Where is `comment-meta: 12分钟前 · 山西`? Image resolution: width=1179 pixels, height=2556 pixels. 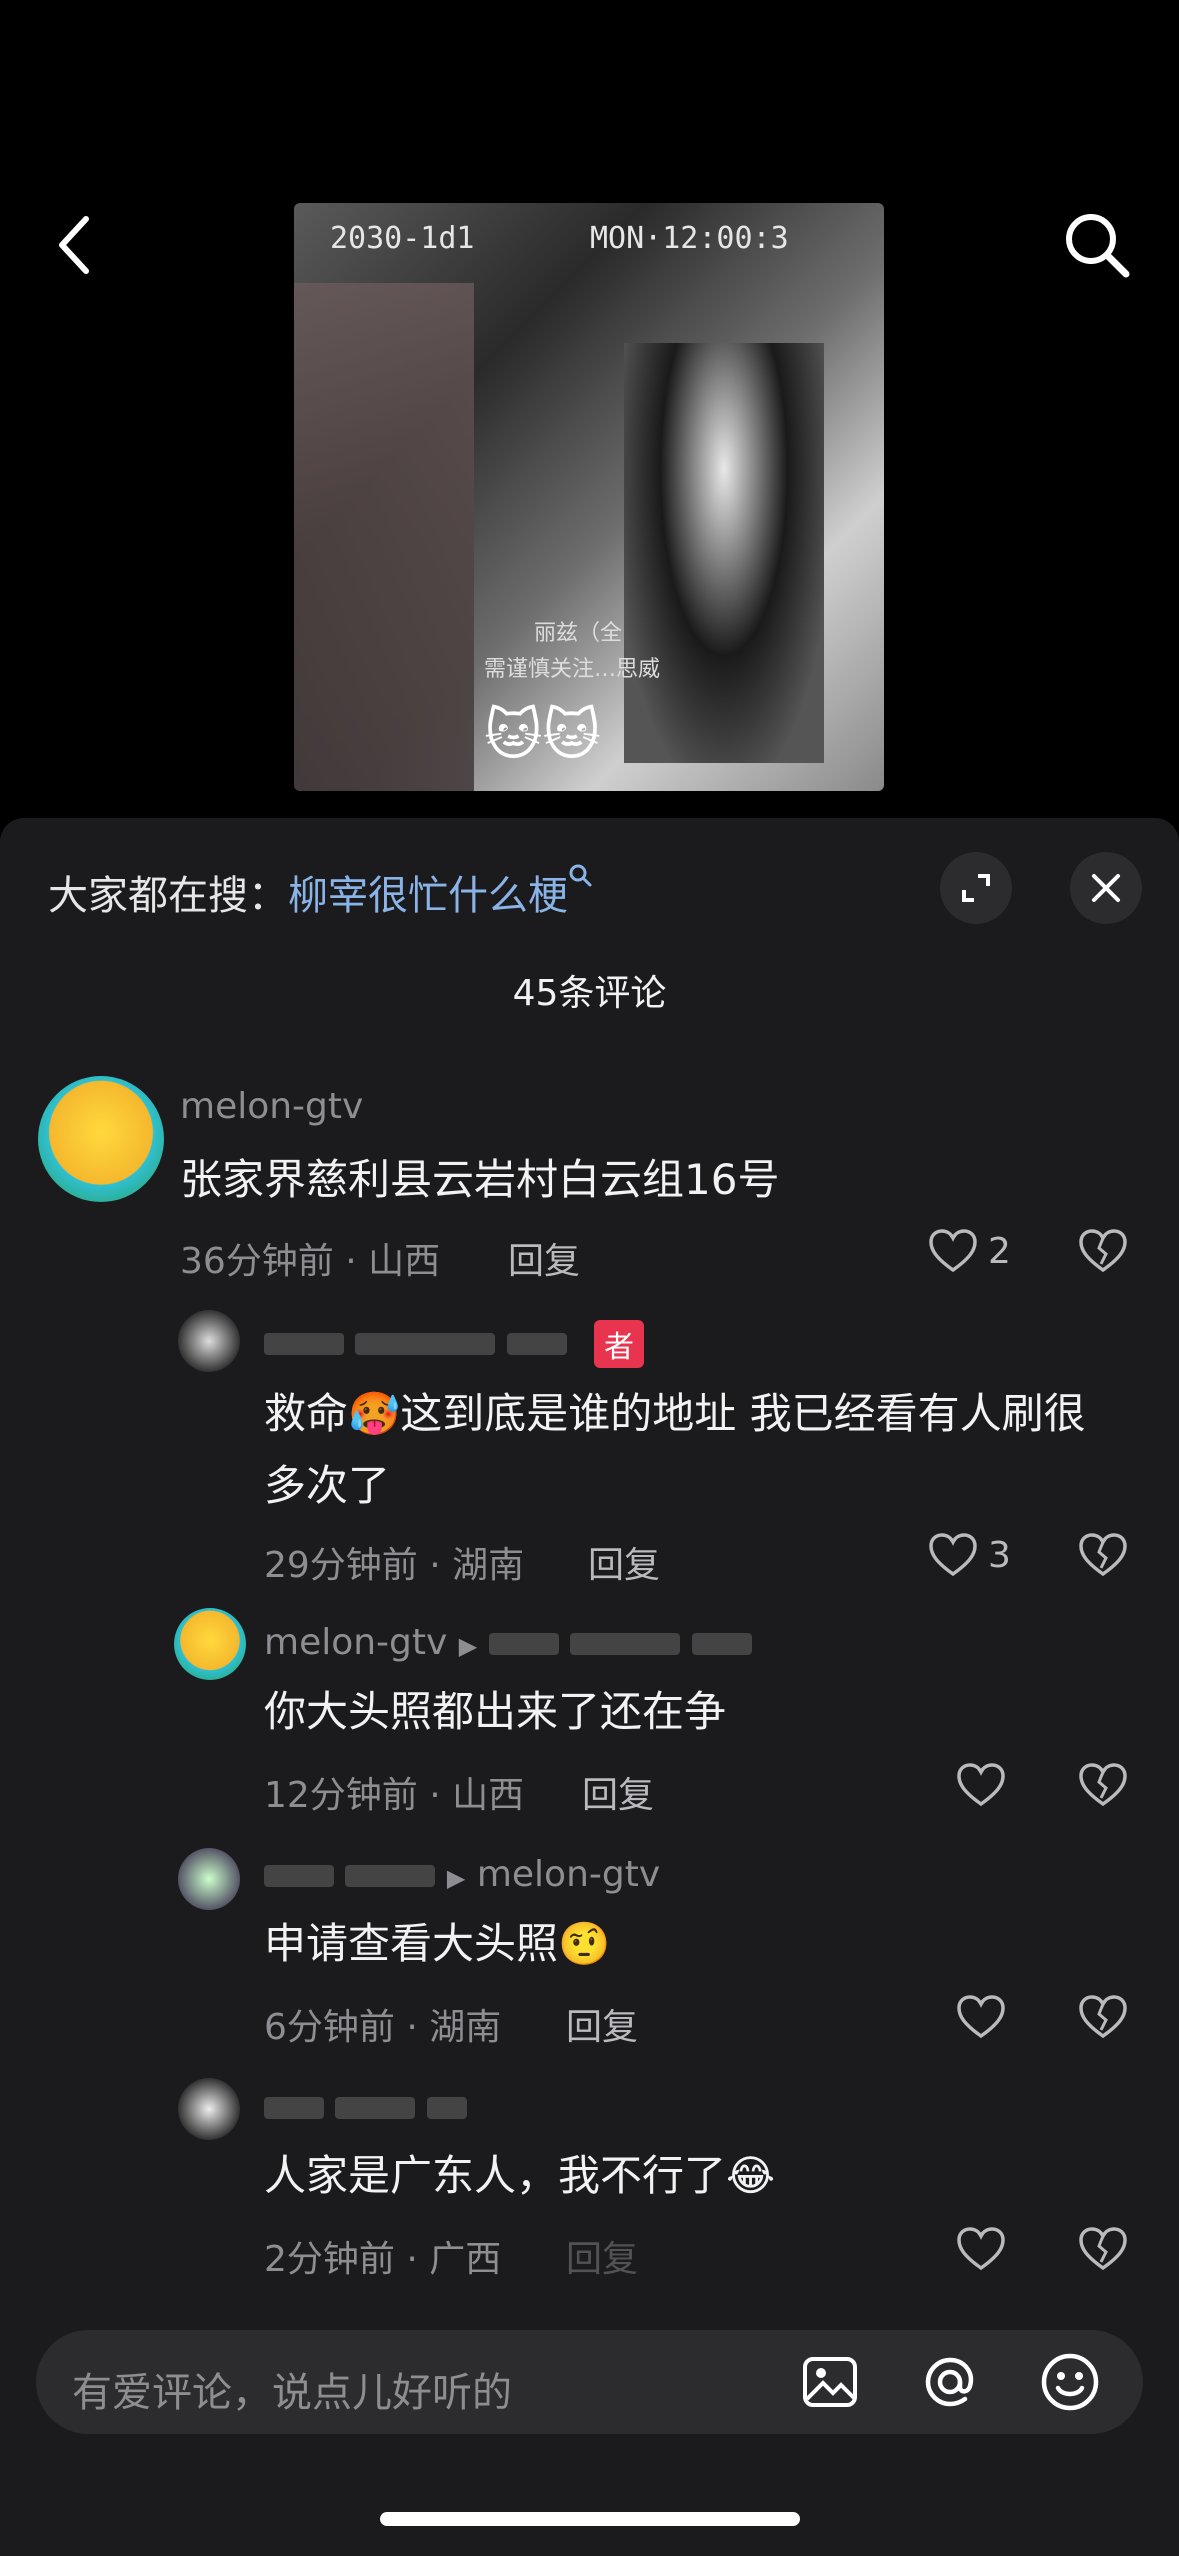 comment-meta: 12分钟前 · 山西 is located at coordinates (394, 1795).